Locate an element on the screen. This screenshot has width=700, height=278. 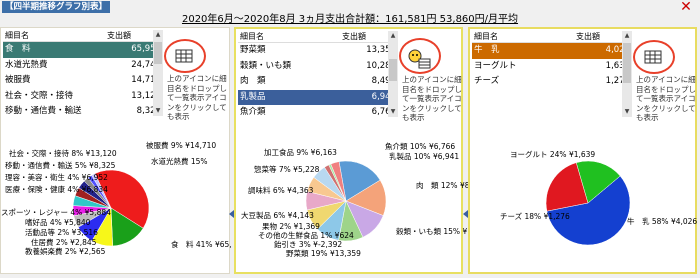
close-button: ✕ is located at coordinates (686, 7).